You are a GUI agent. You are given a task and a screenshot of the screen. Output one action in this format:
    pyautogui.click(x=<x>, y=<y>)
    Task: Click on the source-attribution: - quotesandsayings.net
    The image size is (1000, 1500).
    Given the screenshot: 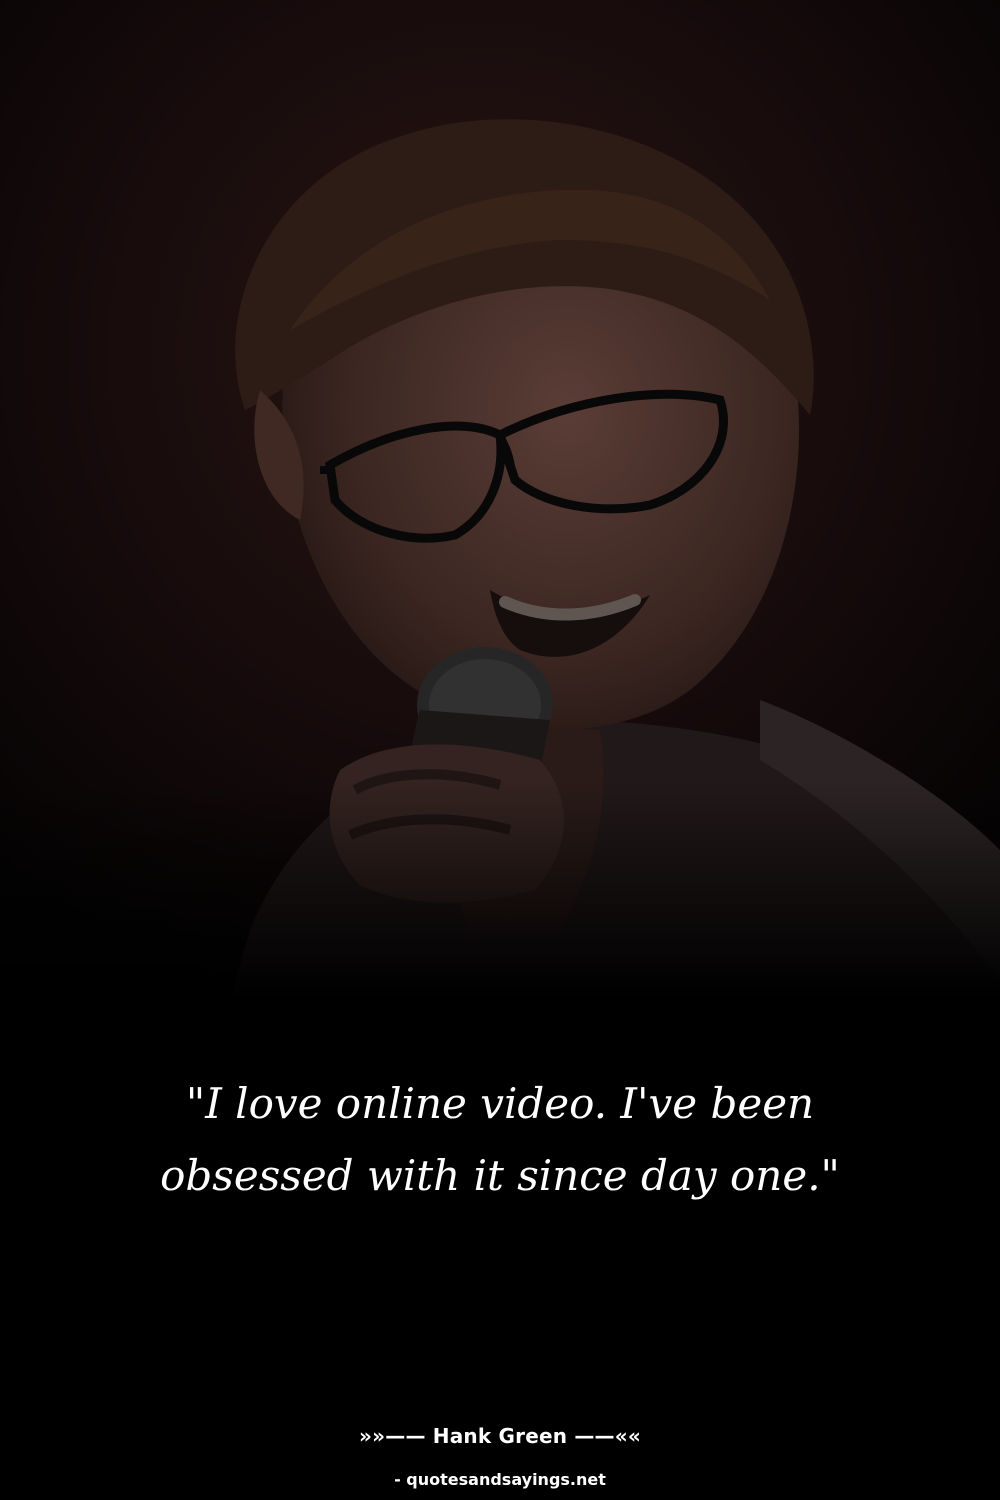 What is the action you would take?
    pyautogui.click(x=500, y=1479)
    